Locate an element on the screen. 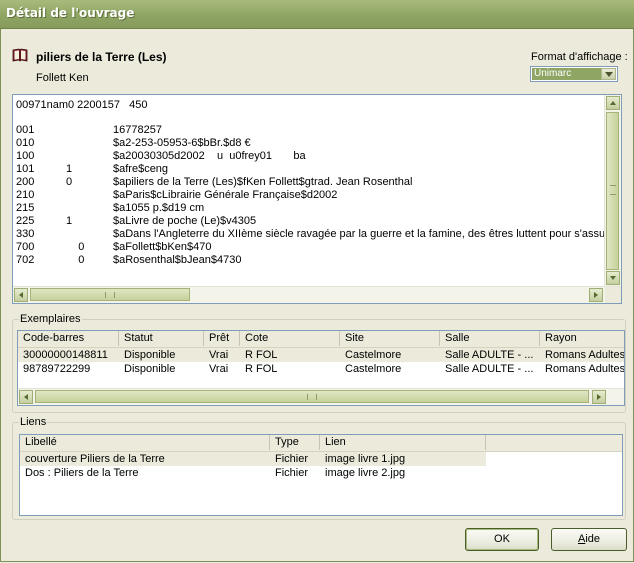  work-title: piliers de la Terre (Les) is located at coordinates (101, 57).